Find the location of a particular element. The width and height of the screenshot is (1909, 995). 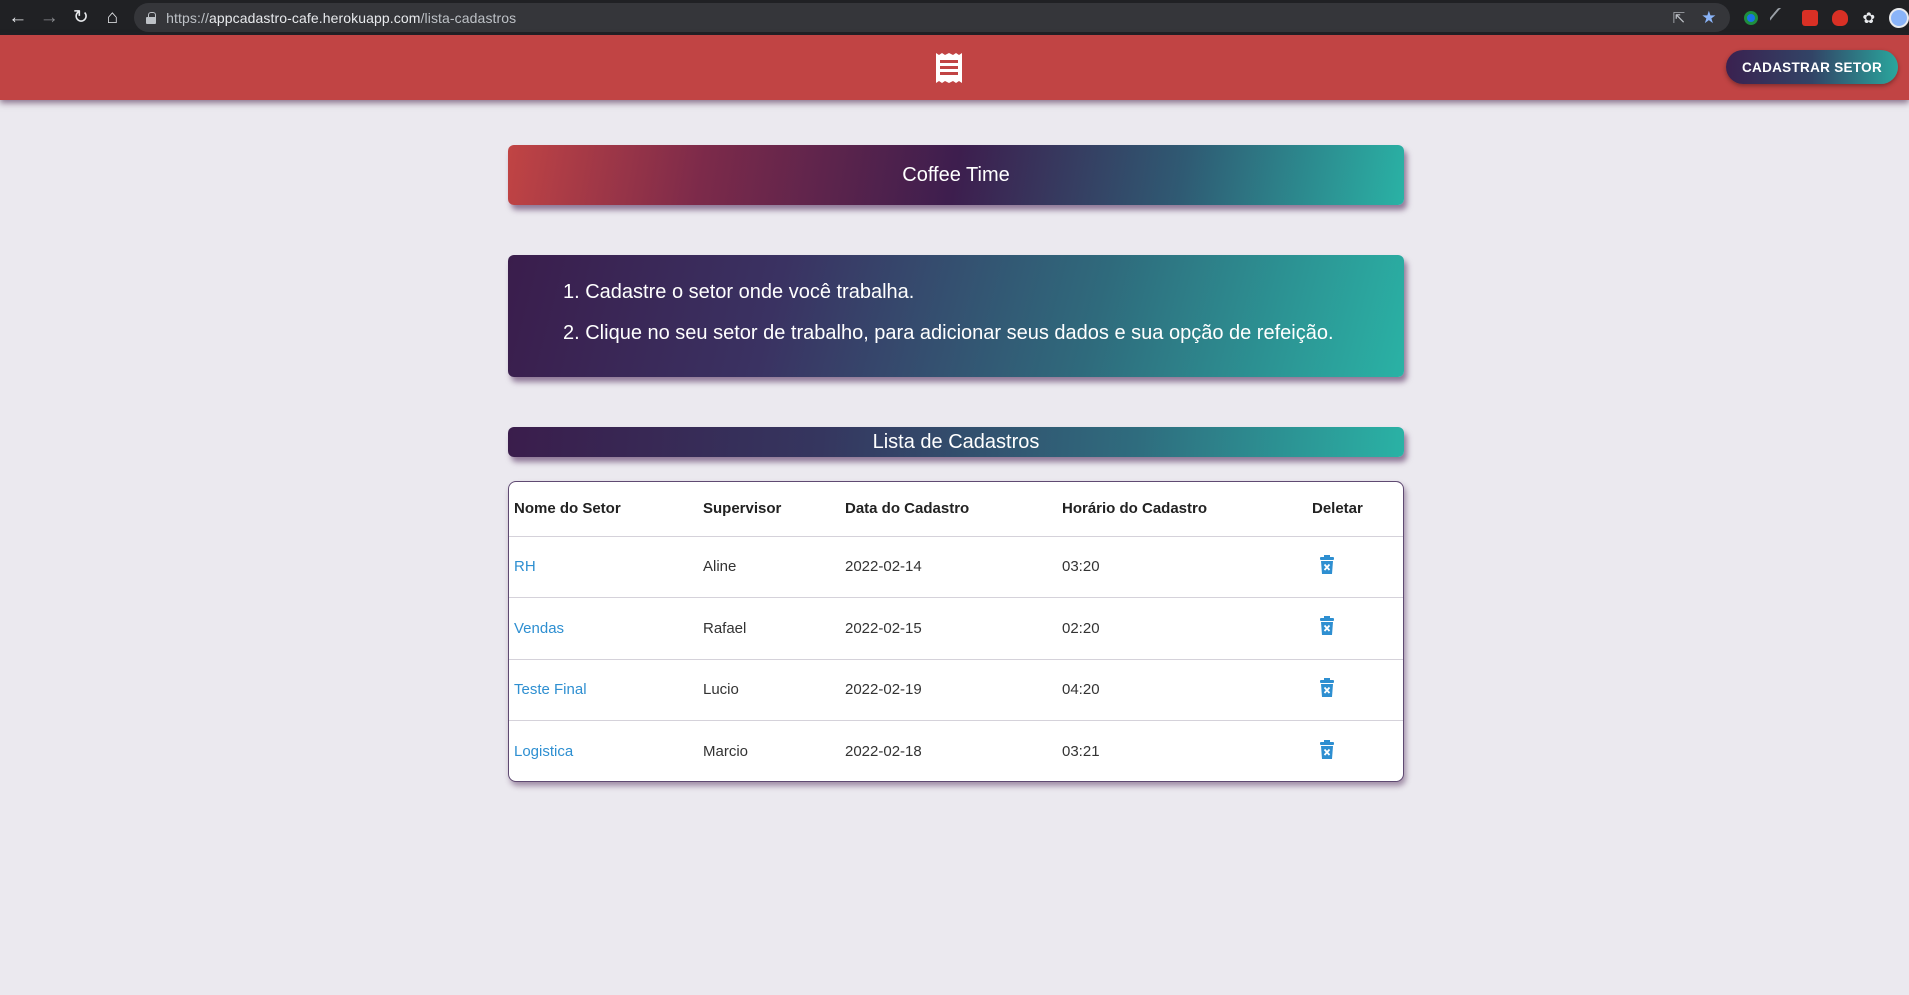

table-row: RH Aline 2022-02-14 03:20 is located at coordinates (956, 567).